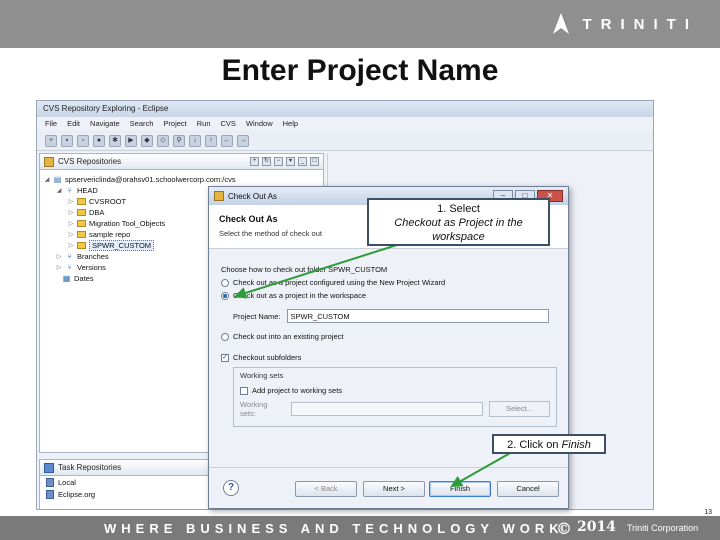  What do you see at coordinates (122, 245) in the screenshot?
I see `tree-item-label: SPWR_CUSTOM` at bounding box center [122, 245].